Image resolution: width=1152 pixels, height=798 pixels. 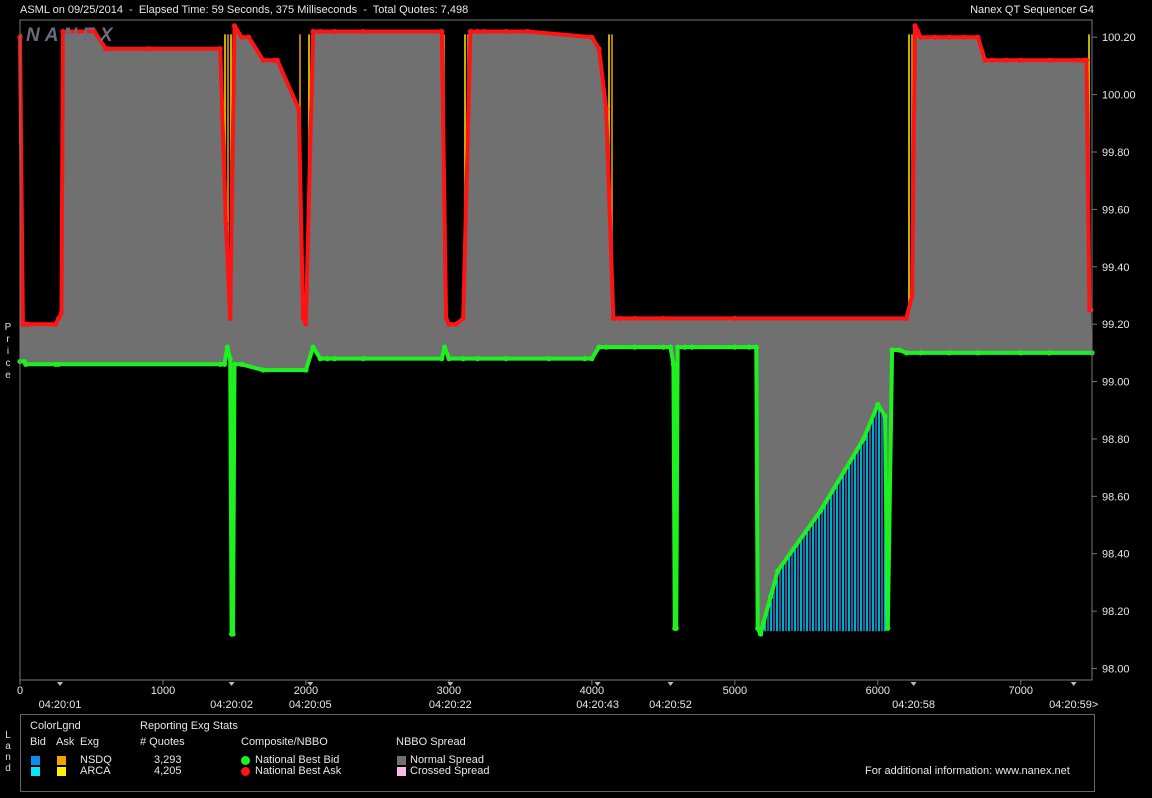 What do you see at coordinates (20, 691) in the screenshot?
I see `x-tick-label: 0` at bounding box center [20, 691].